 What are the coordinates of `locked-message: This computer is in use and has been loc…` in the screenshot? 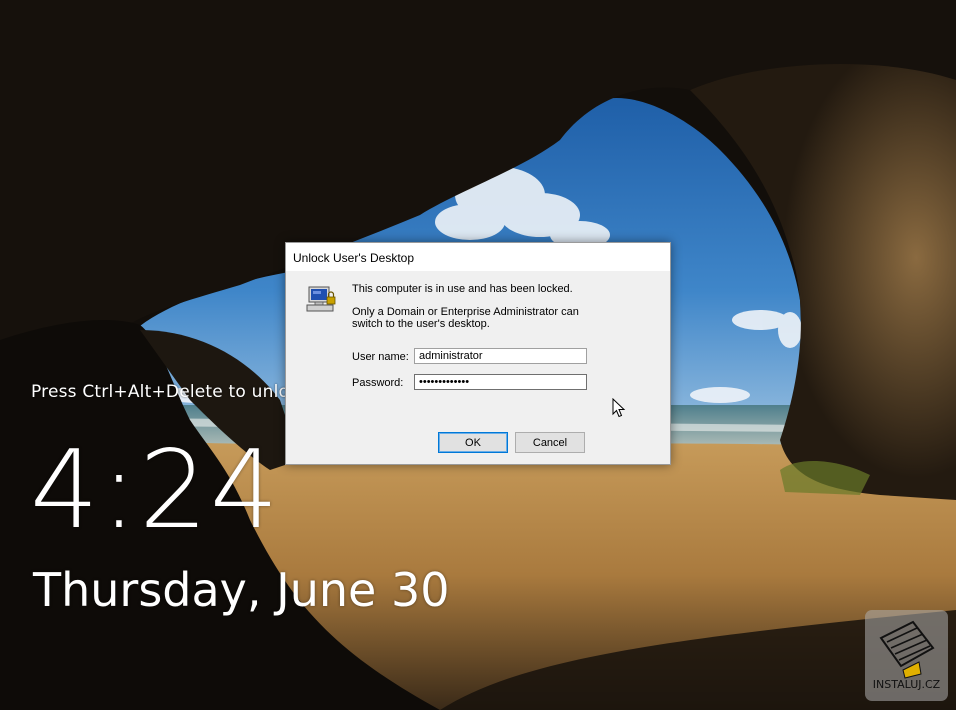 It's located at (462, 289).